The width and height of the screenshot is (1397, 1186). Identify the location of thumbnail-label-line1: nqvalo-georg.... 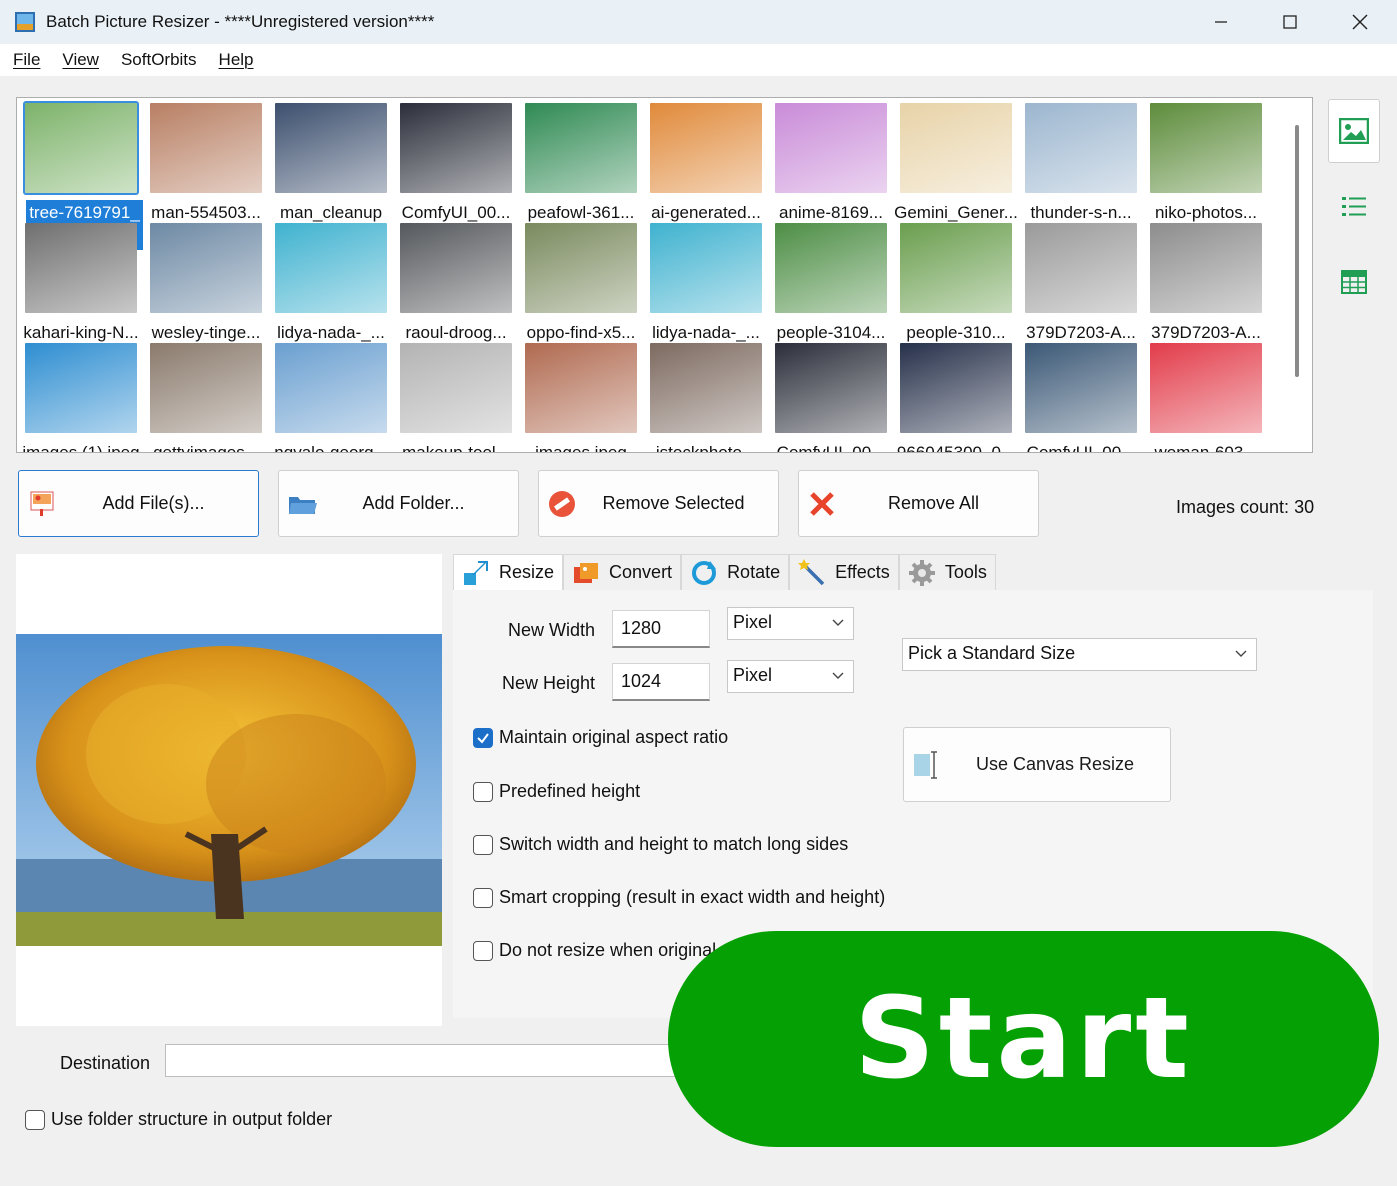
(331, 448).